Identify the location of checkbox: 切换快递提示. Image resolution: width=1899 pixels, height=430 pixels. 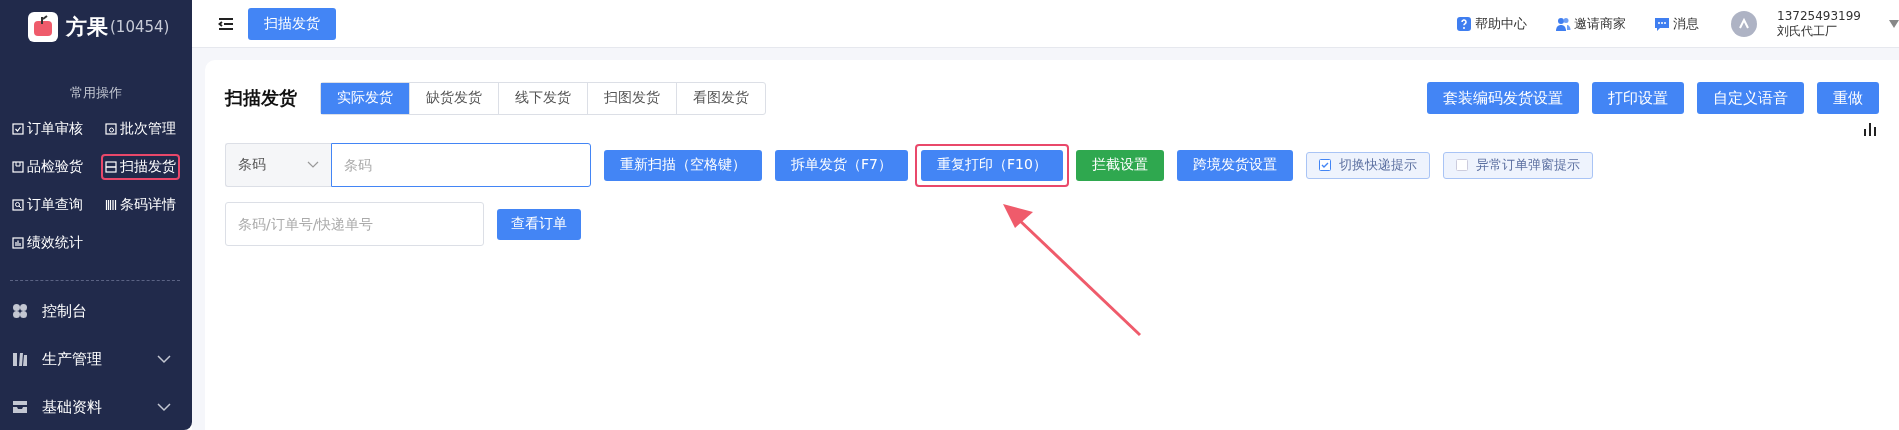
(1367, 165).